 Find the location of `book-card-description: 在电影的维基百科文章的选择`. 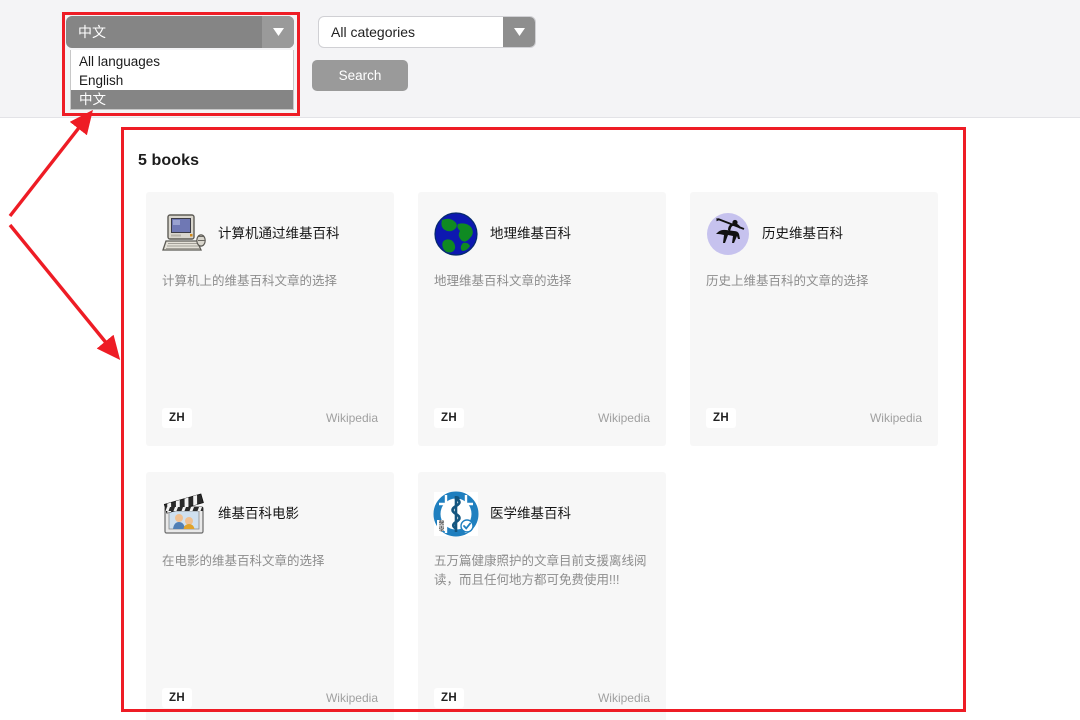

book-card-description: 在电影的维基百科文章的选择 is located at coordinates (243, 561).